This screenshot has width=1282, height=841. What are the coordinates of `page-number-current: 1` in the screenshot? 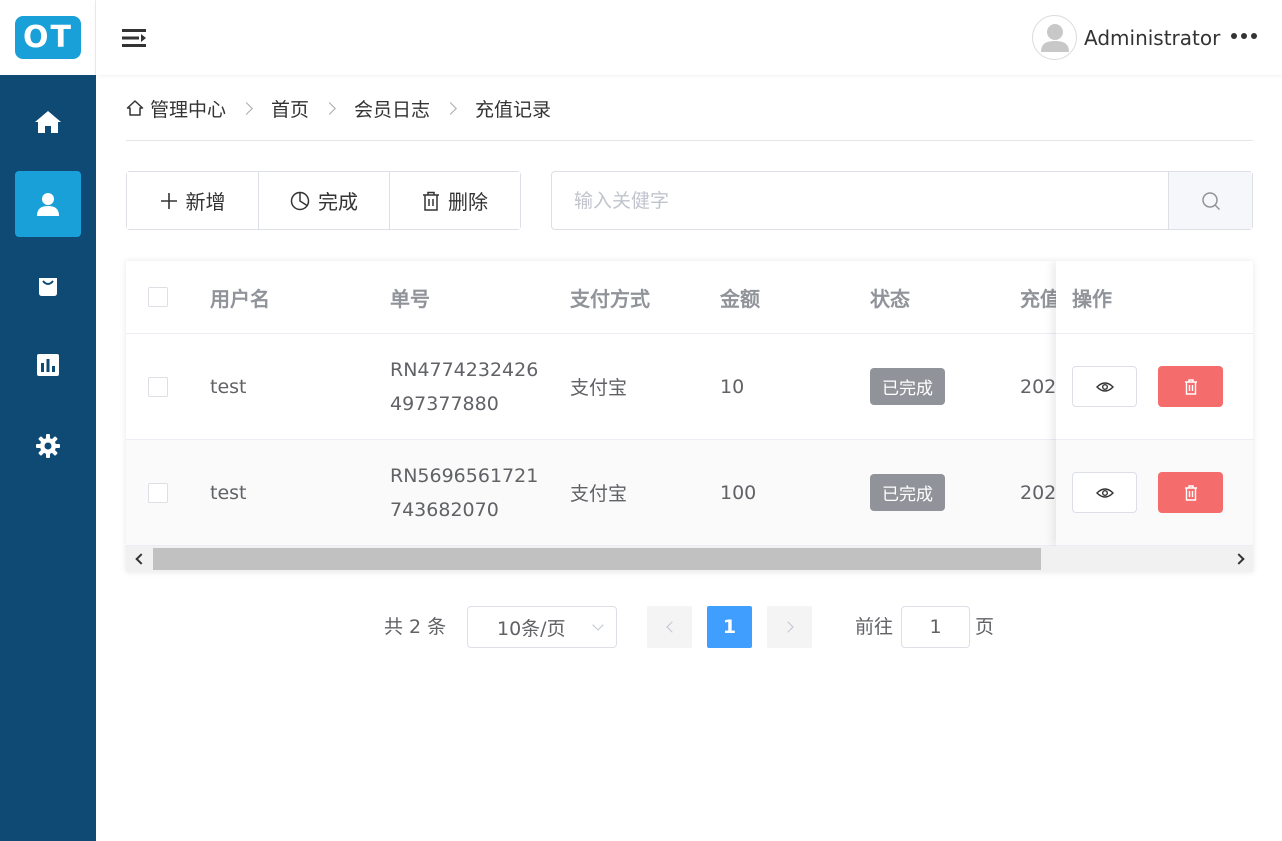 It's located at (729, 627).